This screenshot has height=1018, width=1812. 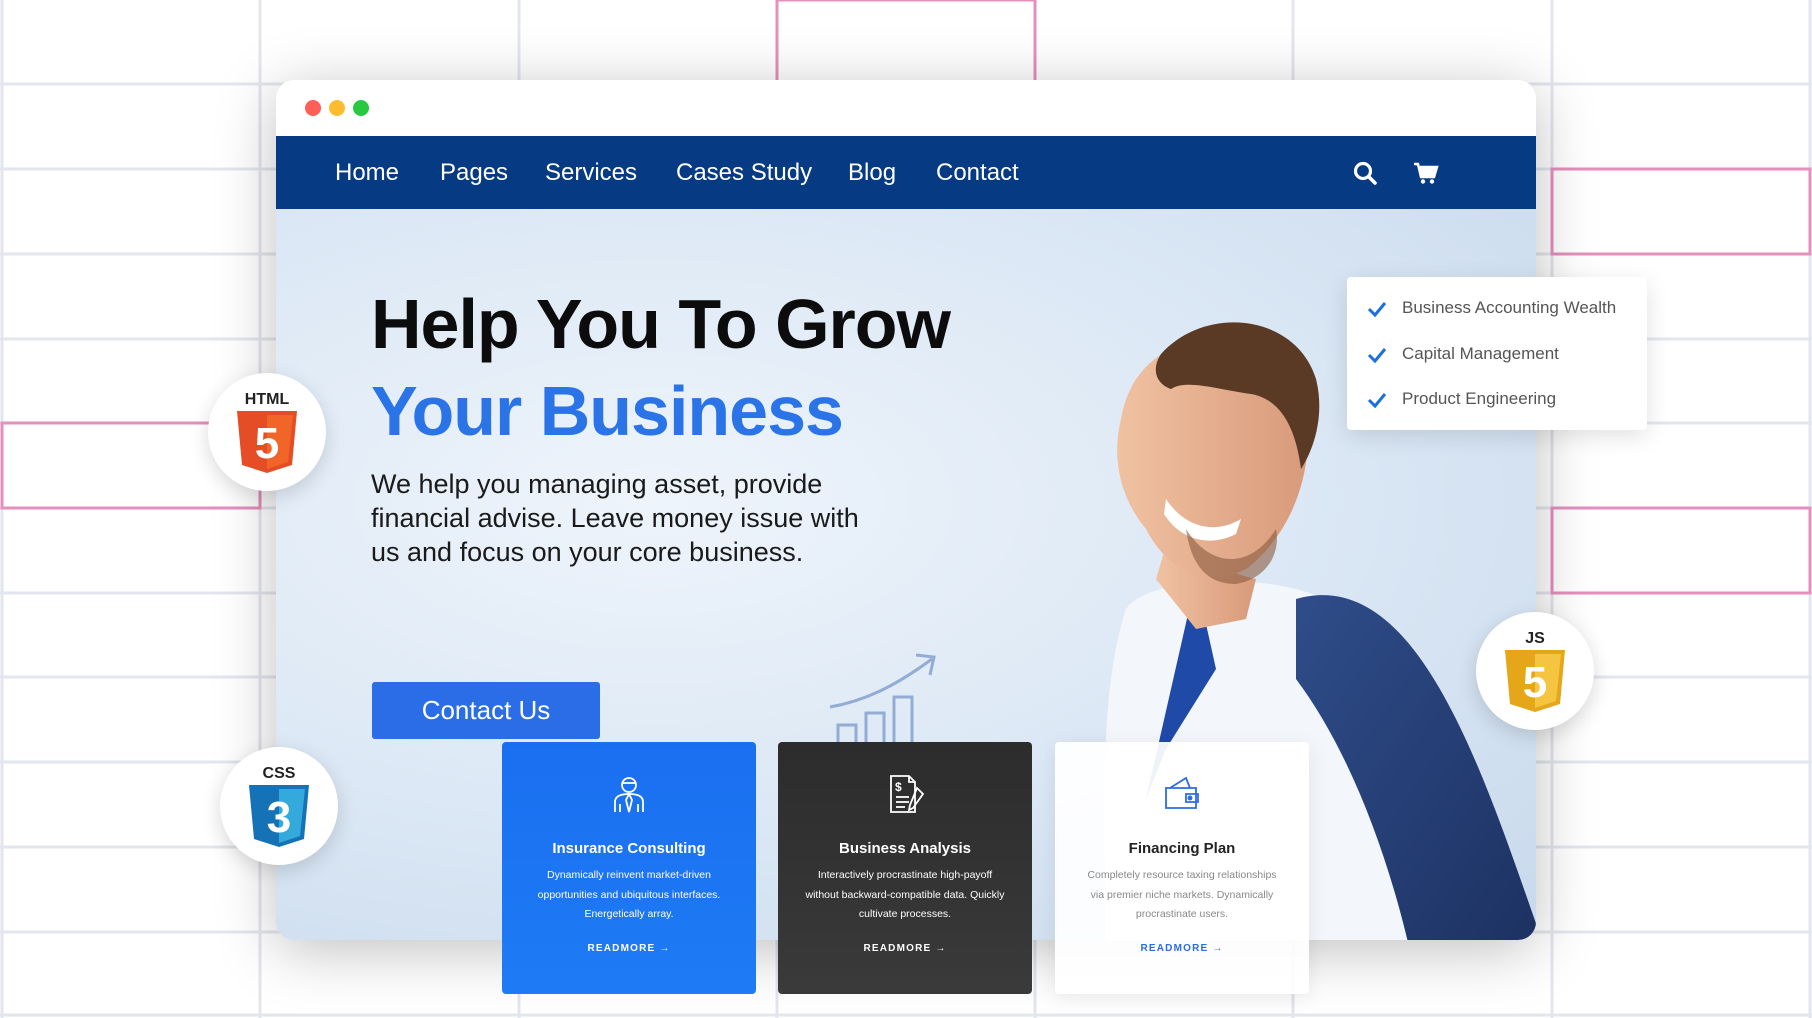 What do you see at coordinates (977, 172) in the screenshot?
I see `nav-contact: Contact` at bounding box center [977, 172].